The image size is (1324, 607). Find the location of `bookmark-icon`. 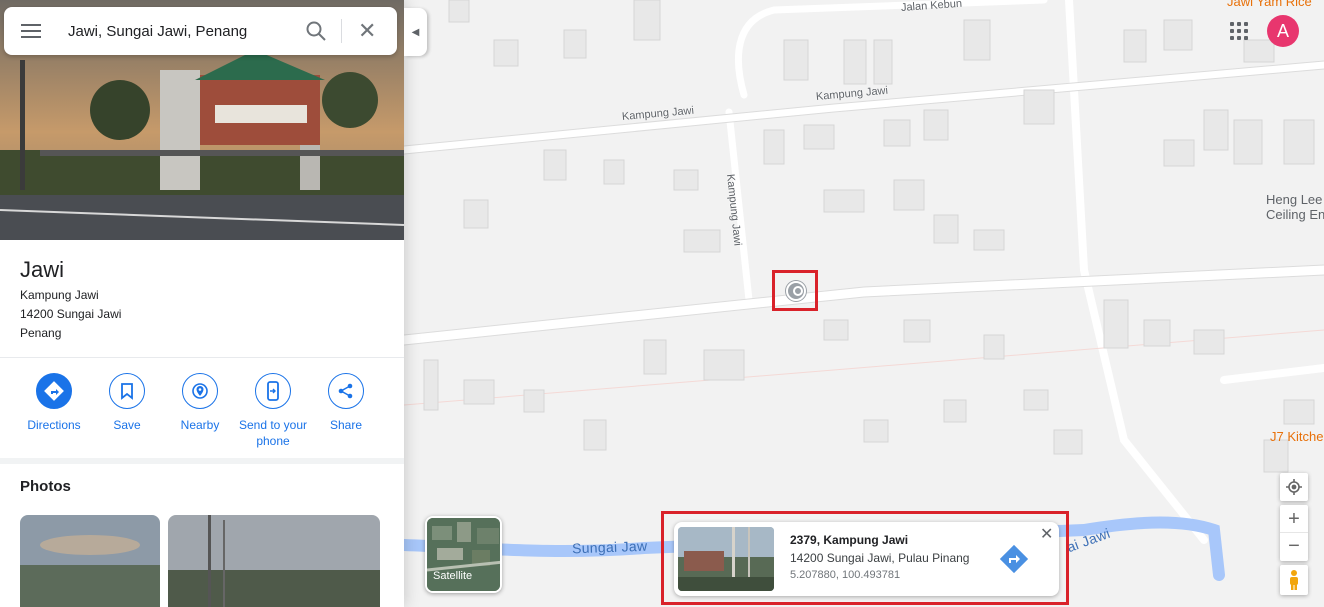

bookmark-icon is located at coordinates (127, 391).